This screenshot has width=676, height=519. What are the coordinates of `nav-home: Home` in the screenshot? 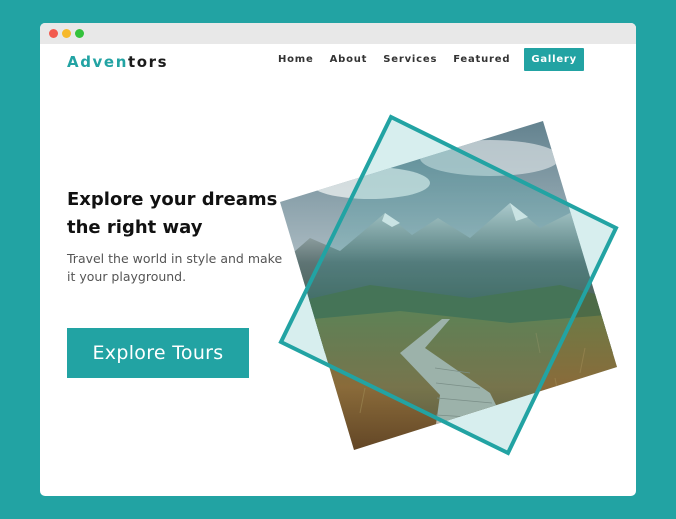 It's located at (296, 59).